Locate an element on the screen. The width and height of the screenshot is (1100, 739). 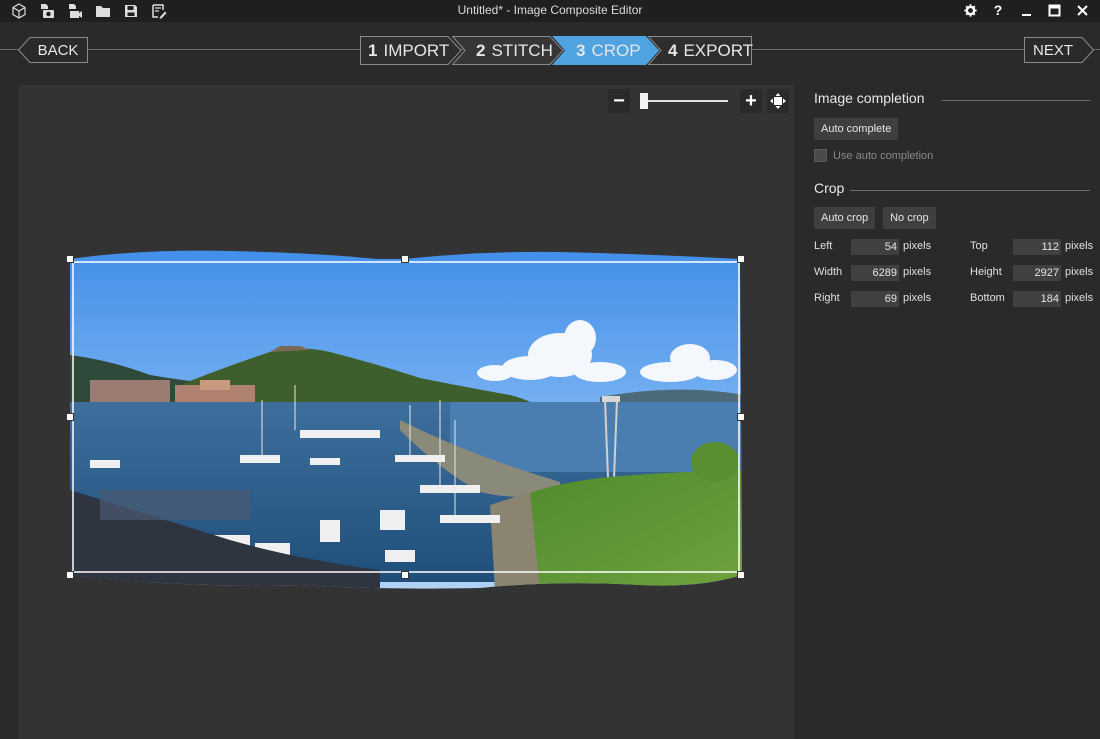
width-input: 6289 is located at coordinates (875, 273).